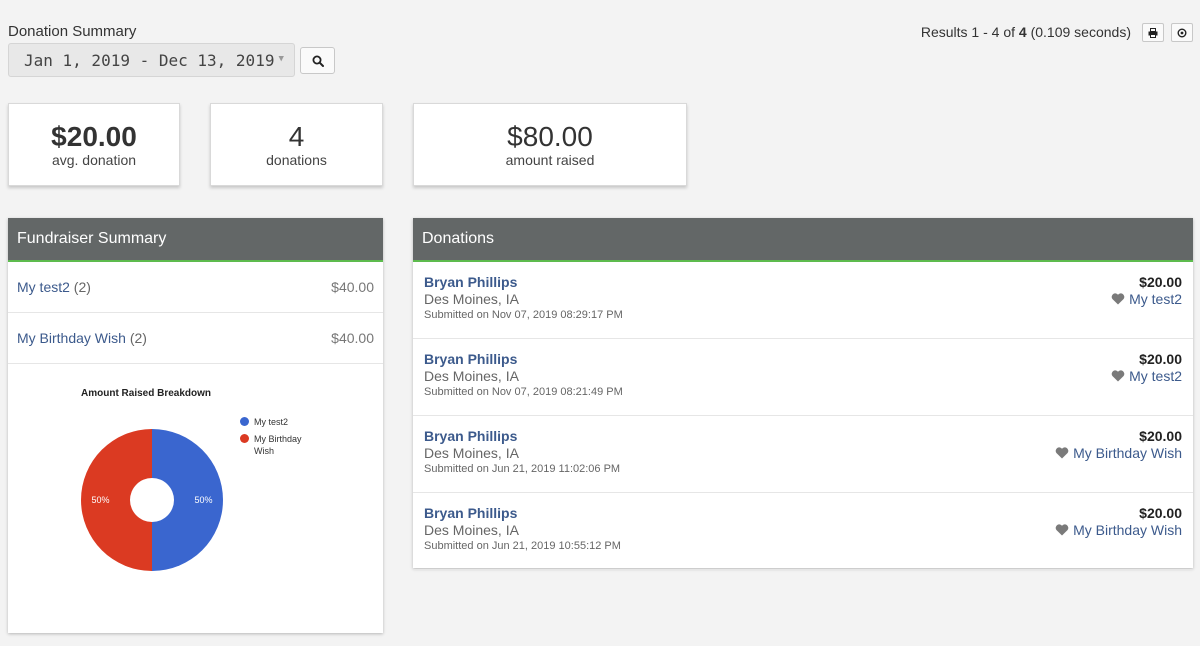 Image resolution: width=1200 pixels, height=646 pixels. I want to click on fundraiser-label: My Birthday Wish (2), so click(82, 338).